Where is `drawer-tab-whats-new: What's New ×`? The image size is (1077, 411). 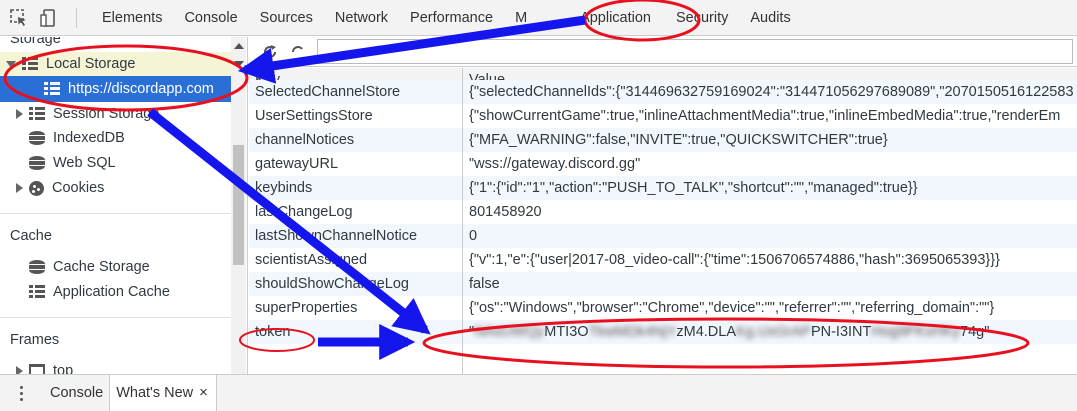 drawer-tab-whats-new: What's New × is located at coordinates (163, 393).